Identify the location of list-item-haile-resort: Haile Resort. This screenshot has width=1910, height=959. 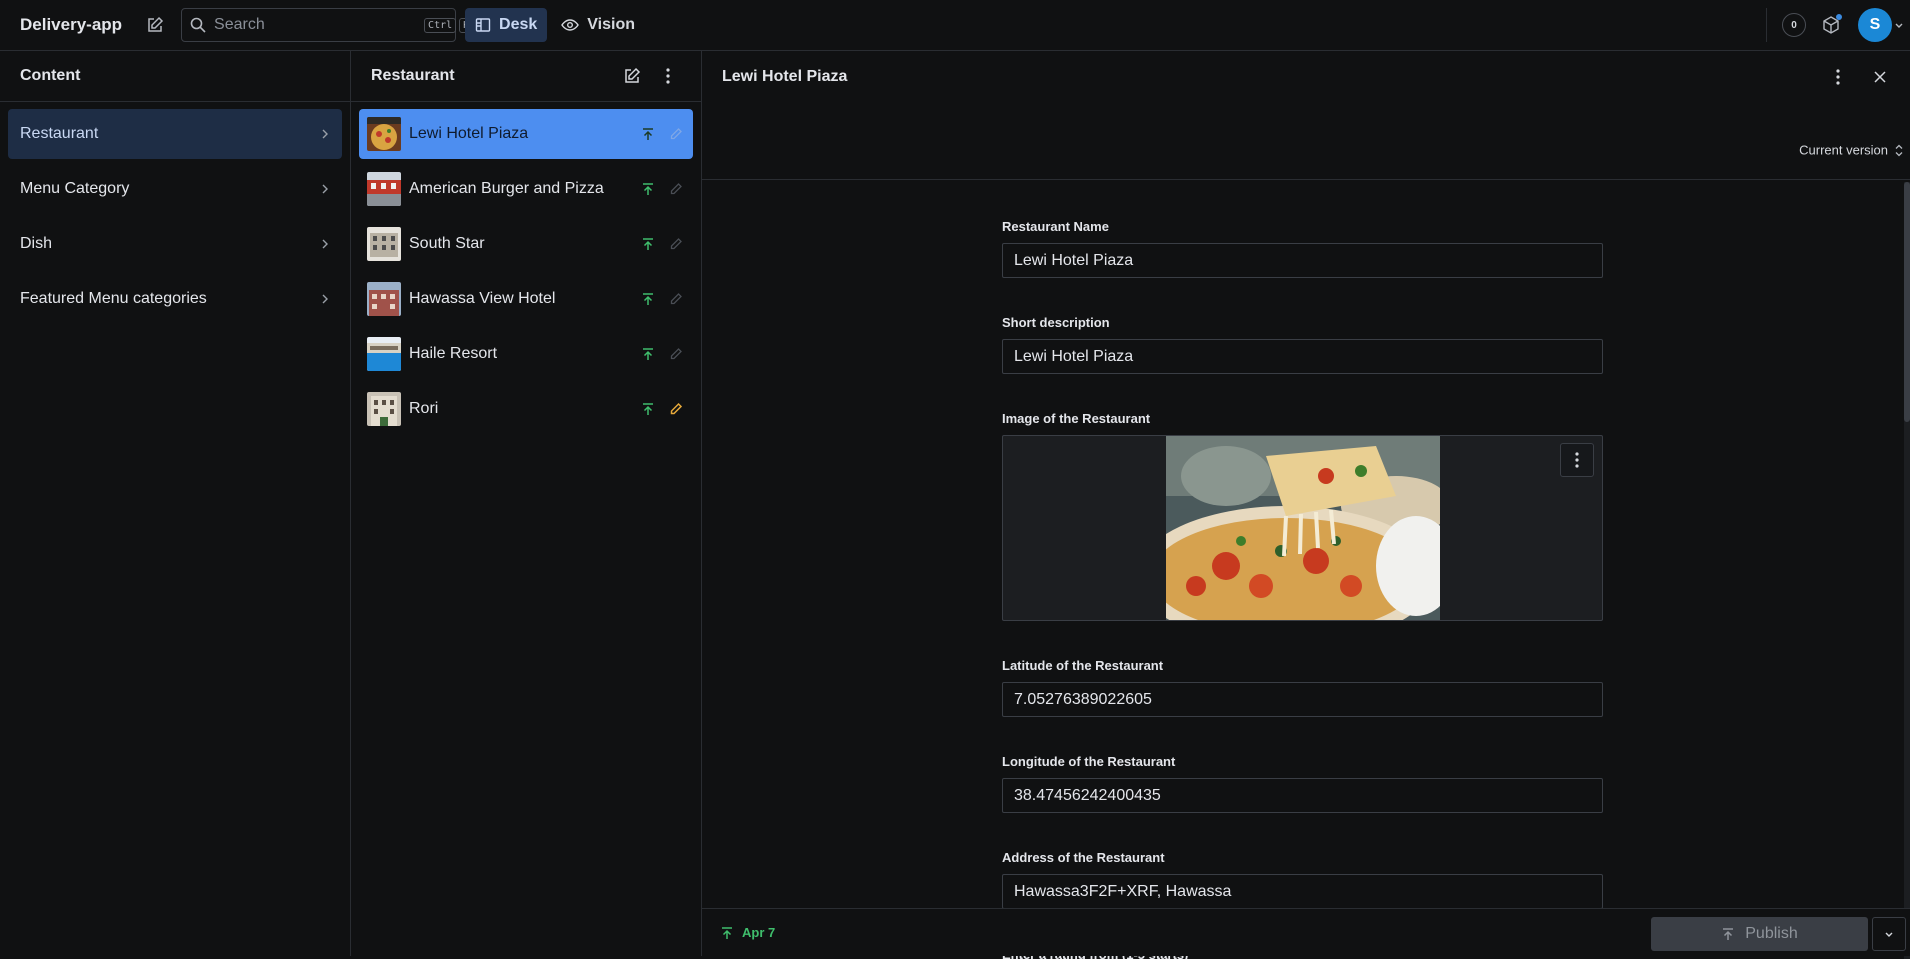
(526, 354).